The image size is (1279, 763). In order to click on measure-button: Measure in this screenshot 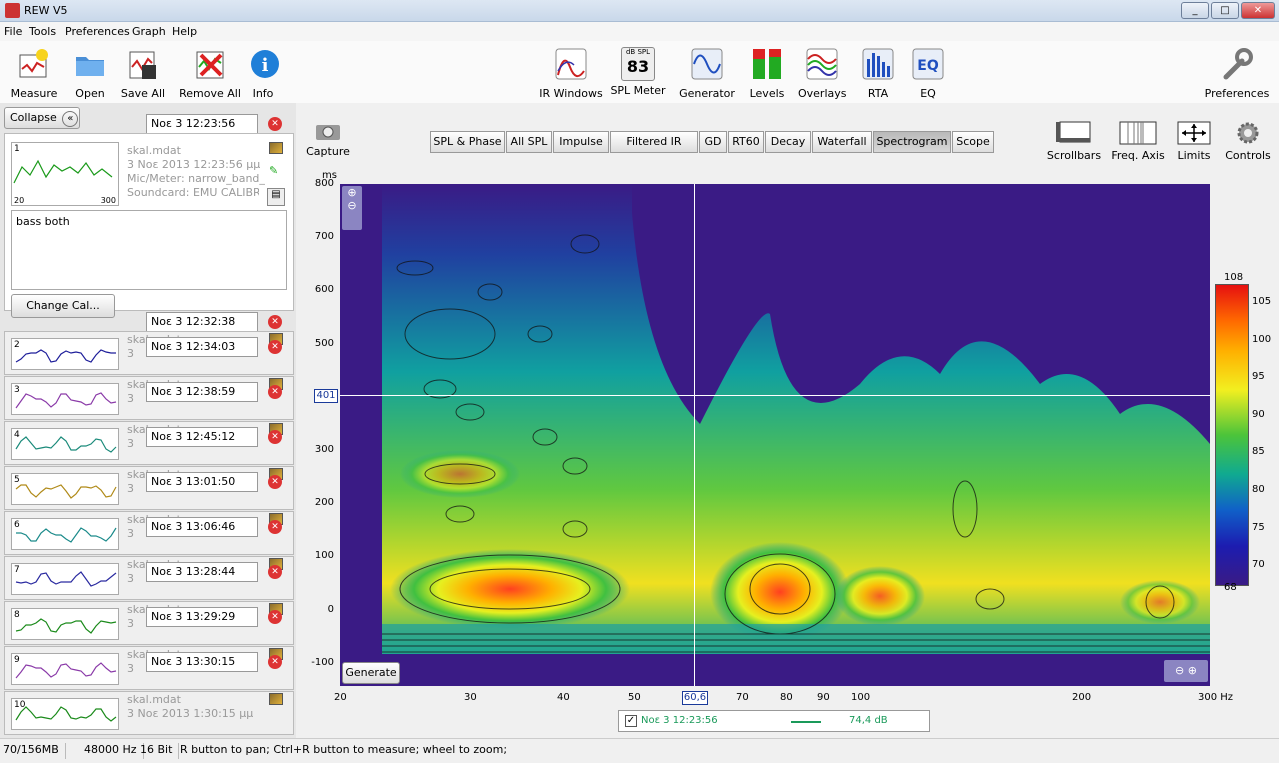, I will do `click(34, 73)`.